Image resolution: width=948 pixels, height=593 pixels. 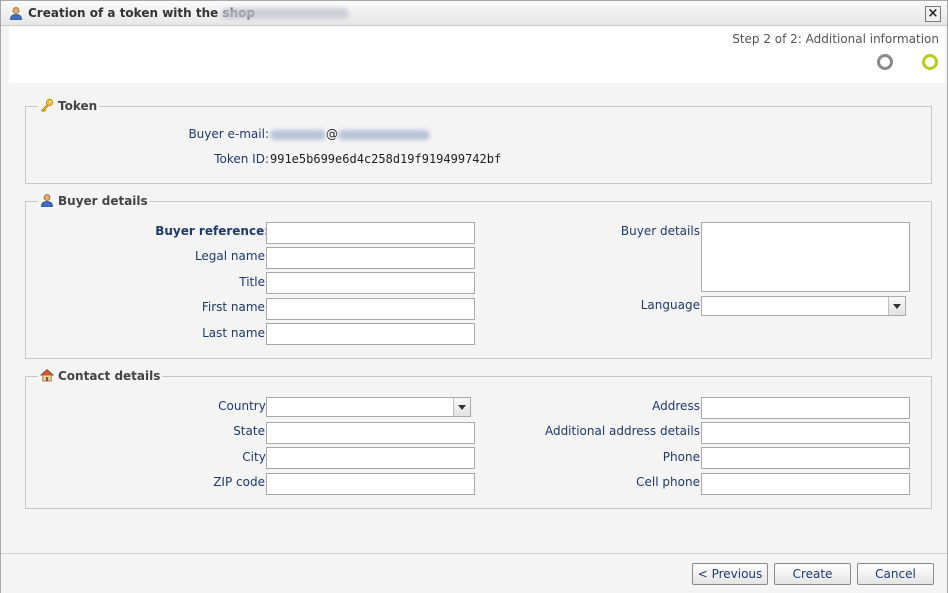 I want to click on language-label: Language:, so click(x=672, y=305).